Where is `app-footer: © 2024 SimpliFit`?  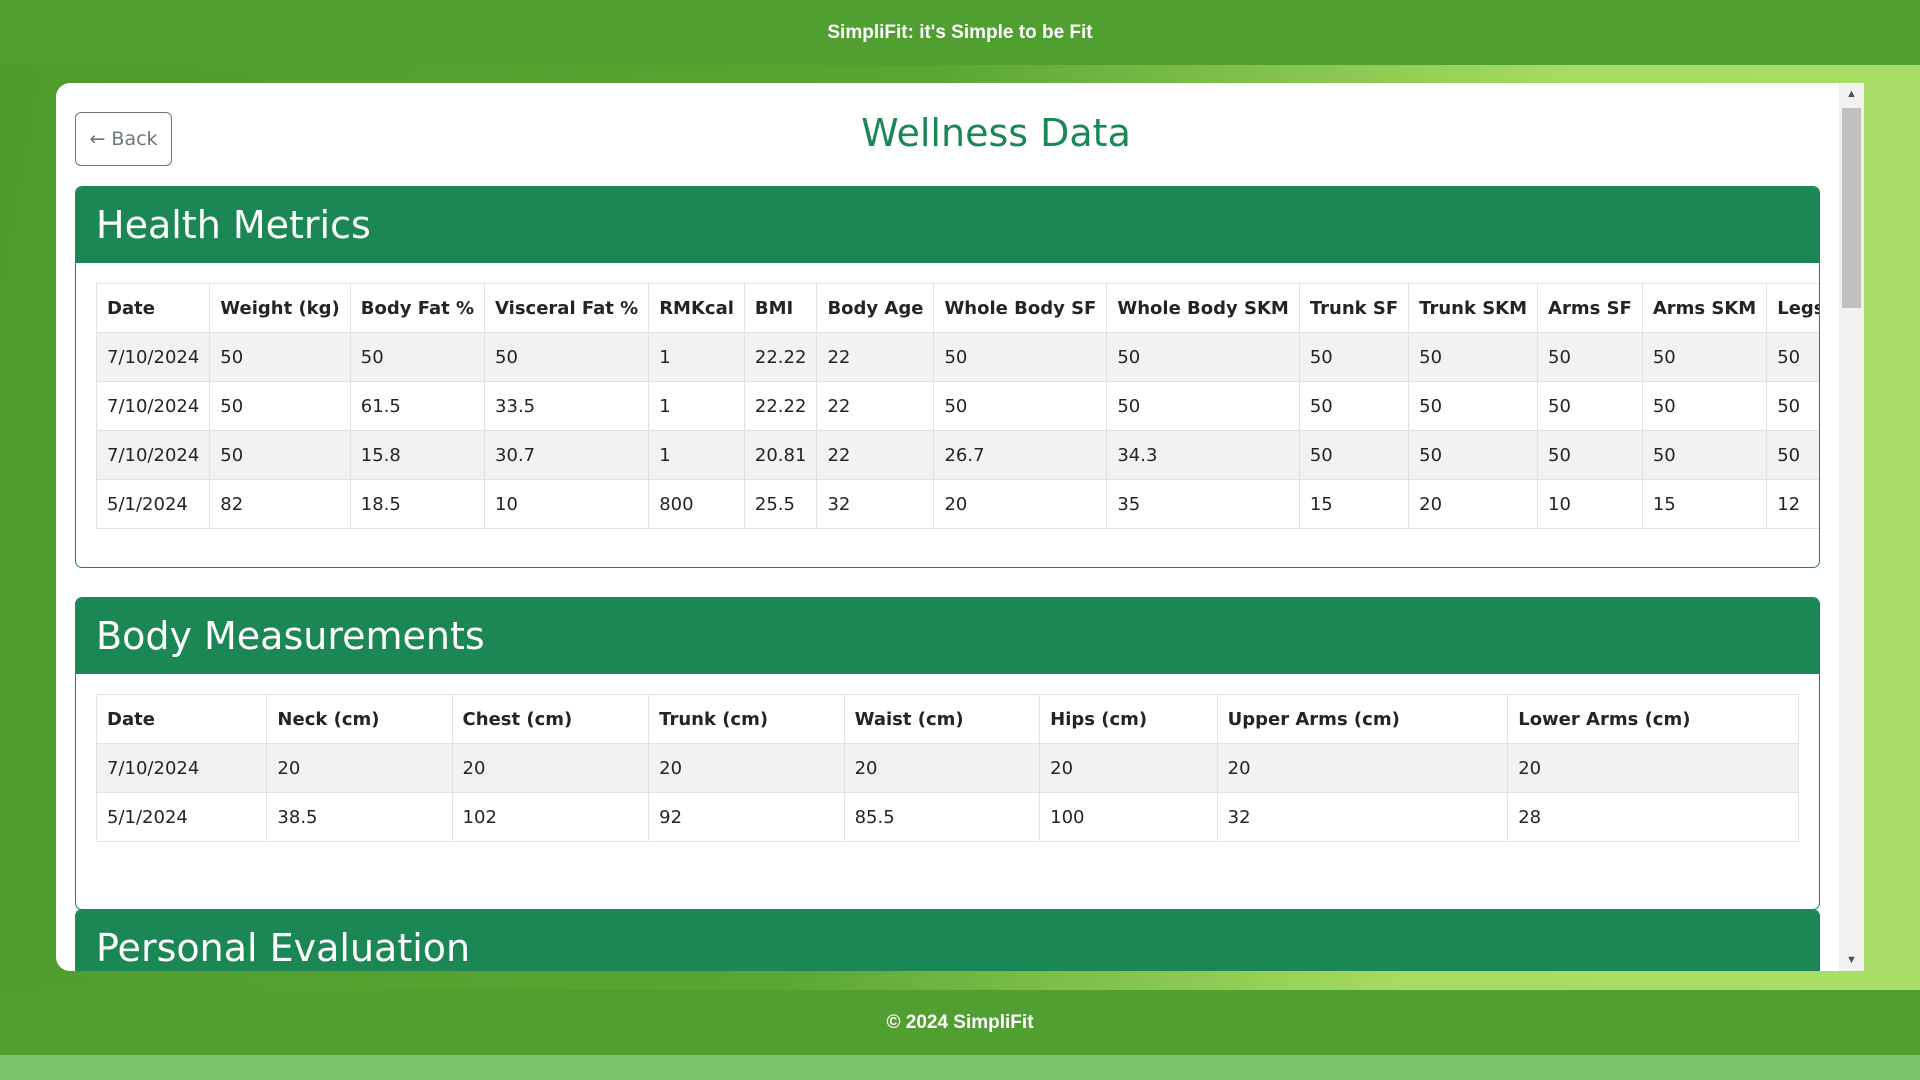 app-footer: © 2024 SimpliFit is located at coordinates (960, 1022).